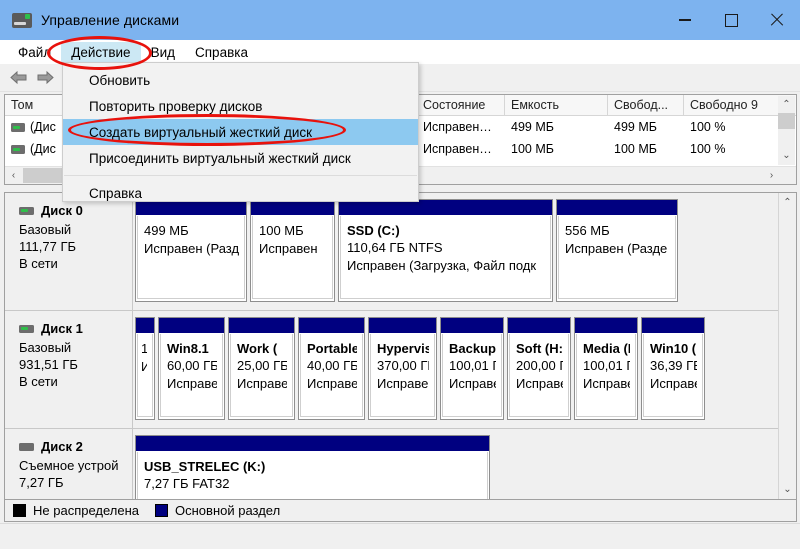  I want to click on partition: Hypervisor 370,00 ГБ N Исправен, so click(402, 368).